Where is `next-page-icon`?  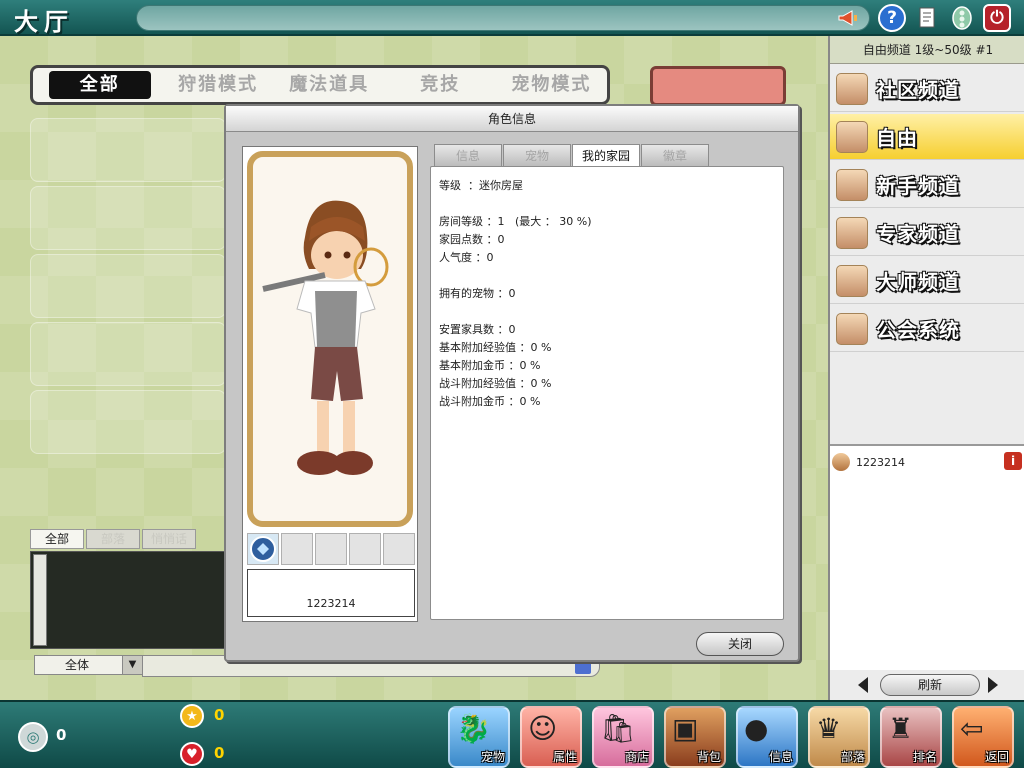 next-page-icon is located at coordinates (993, 685).